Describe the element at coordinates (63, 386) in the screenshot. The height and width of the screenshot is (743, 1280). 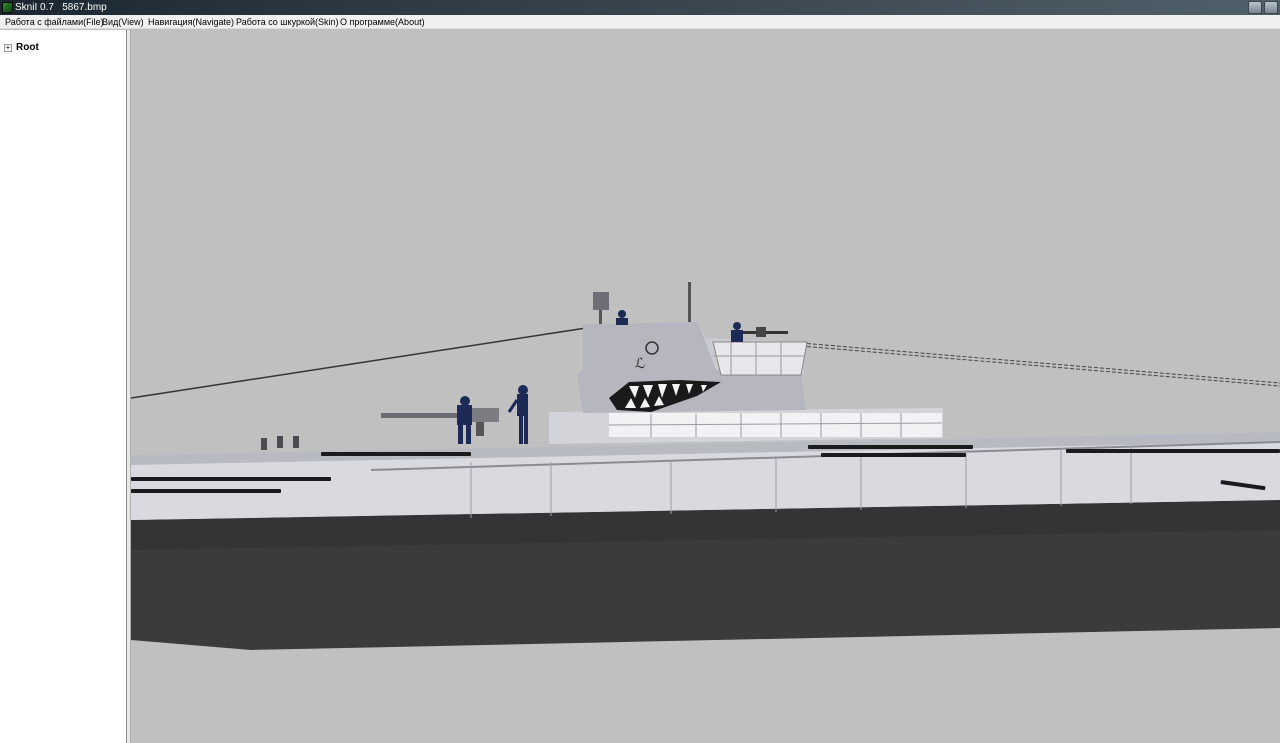
I see `tree-panel: + Root` at that location.